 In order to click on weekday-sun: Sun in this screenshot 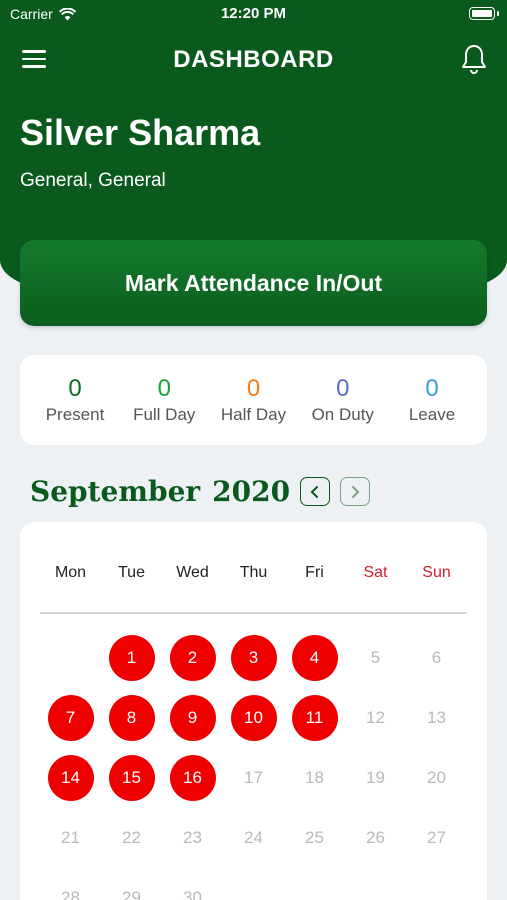, I will do `click(436, 572)`.